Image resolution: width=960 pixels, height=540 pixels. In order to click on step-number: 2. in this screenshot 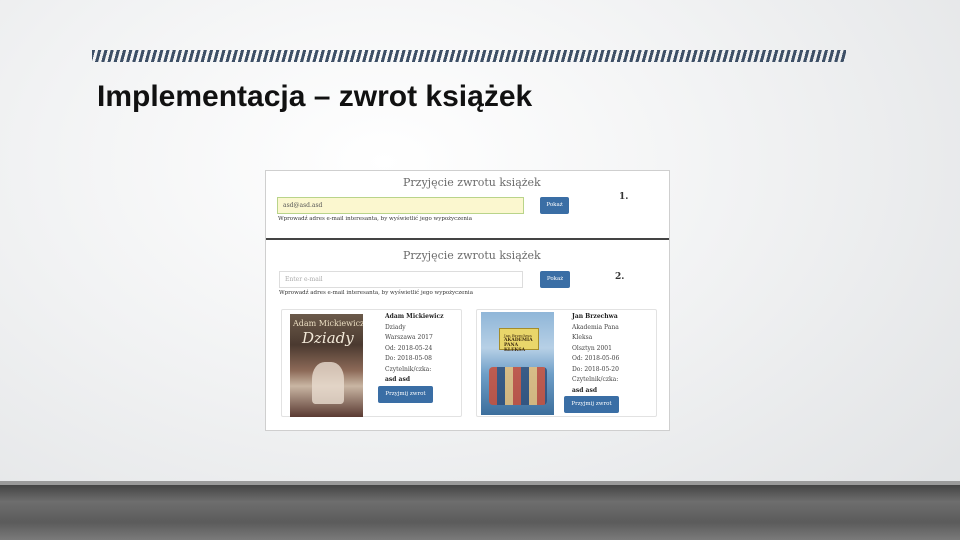, I will do `click(620, 277)`.